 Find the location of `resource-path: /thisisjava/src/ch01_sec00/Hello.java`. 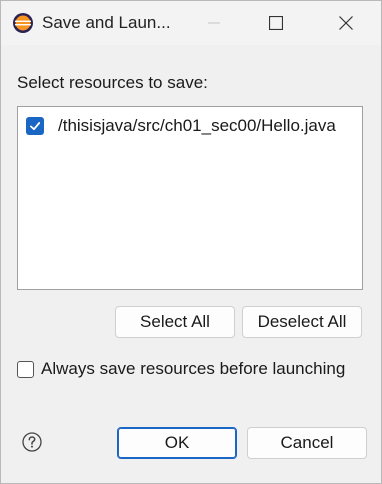

resource-path: /thisisjava/src/ch01_sec00/Hello.java is located at coordinates (197, 125).